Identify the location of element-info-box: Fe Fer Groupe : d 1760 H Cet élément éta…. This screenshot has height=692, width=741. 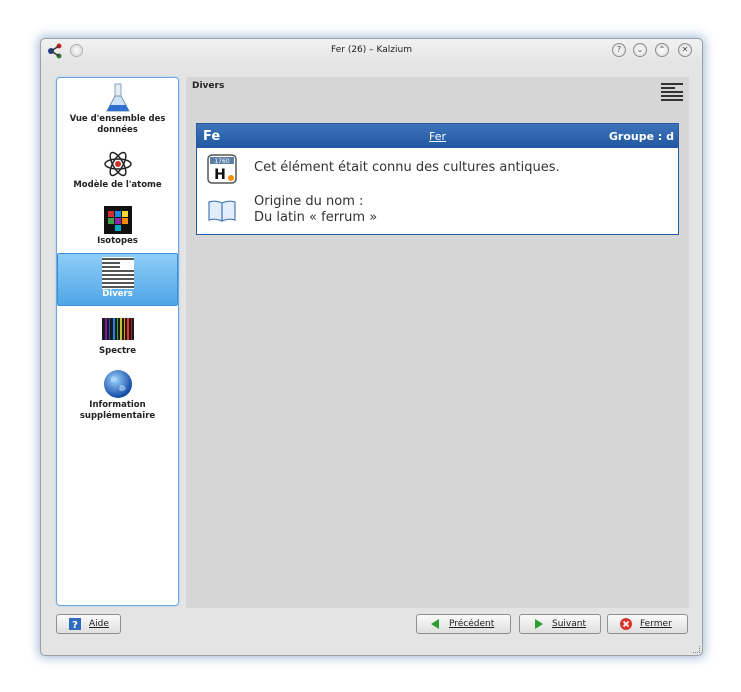
(437, 179).